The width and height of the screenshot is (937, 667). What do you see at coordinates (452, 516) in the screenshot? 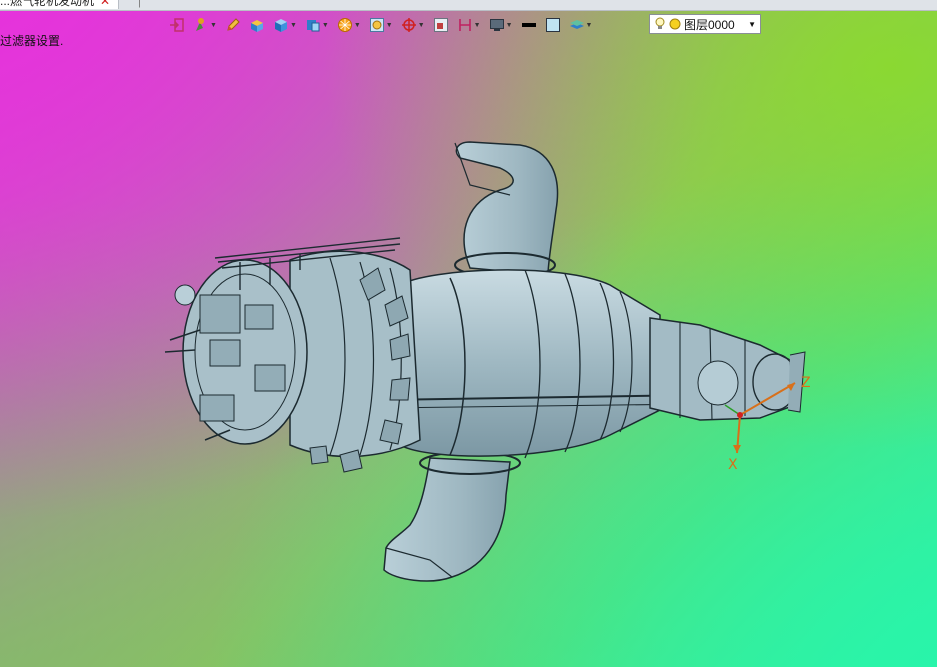
I see `lower-exhaust-duct` at bounding box center [452, 516].